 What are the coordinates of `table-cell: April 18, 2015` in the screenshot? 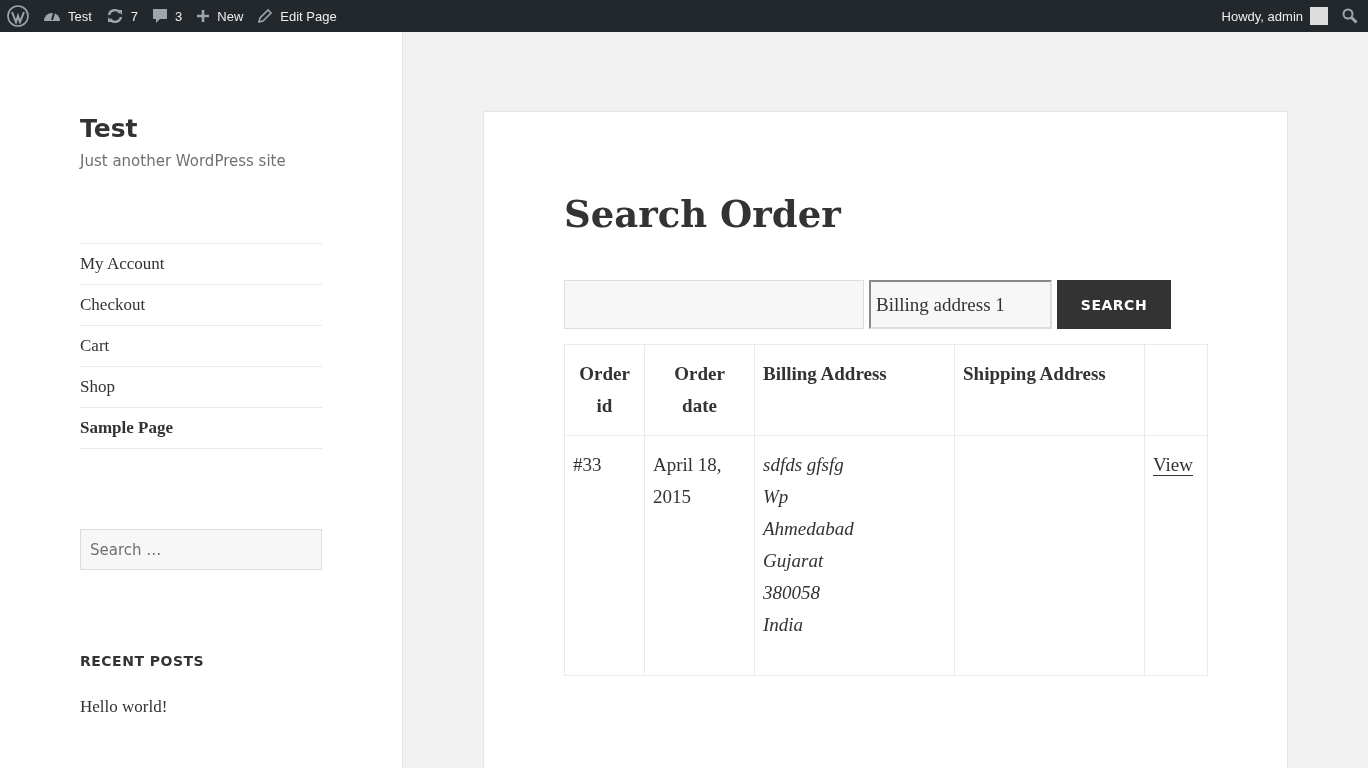 It's located at (699, 555).